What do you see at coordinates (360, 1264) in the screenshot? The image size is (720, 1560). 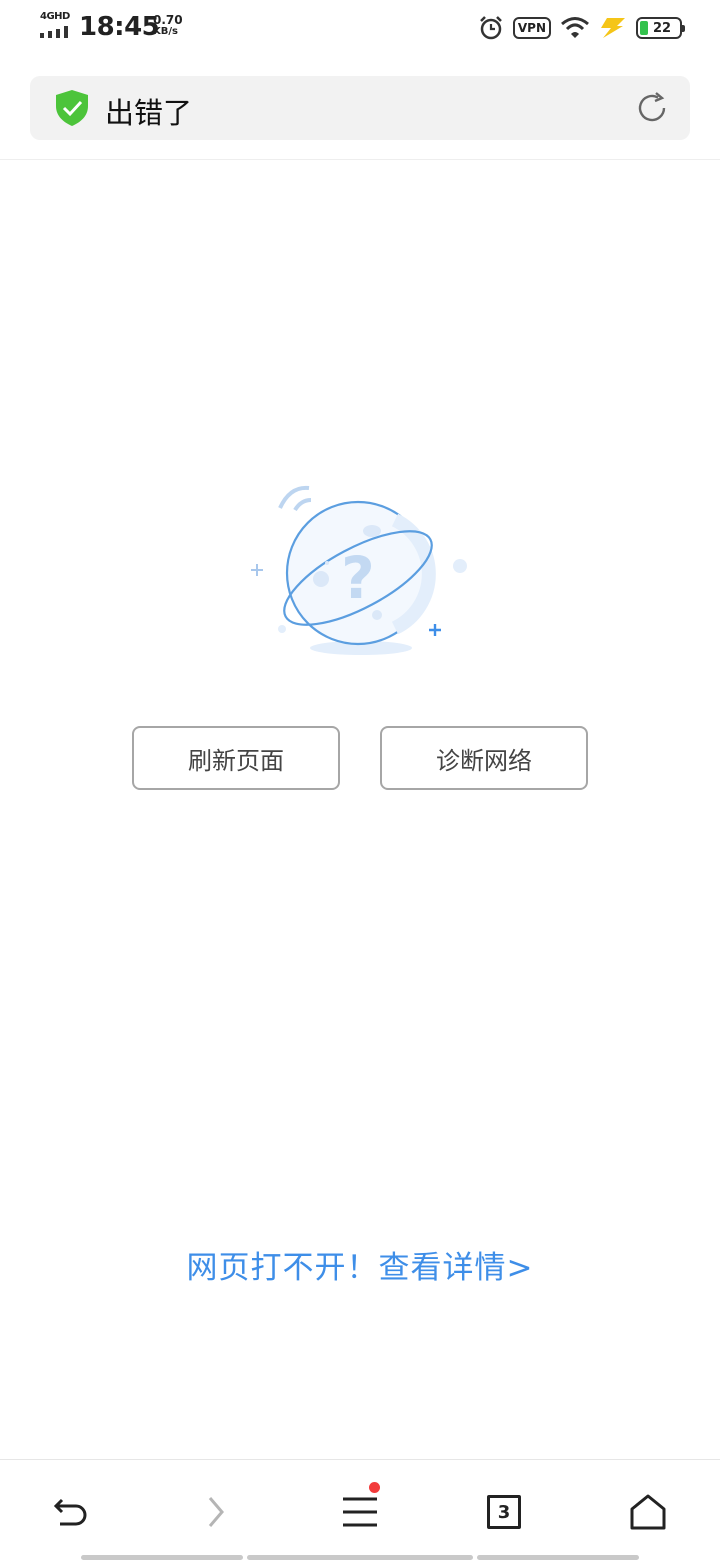 I see `view-details-link: 网页打不开！查看详情>` at bounding box center [360, 1264].